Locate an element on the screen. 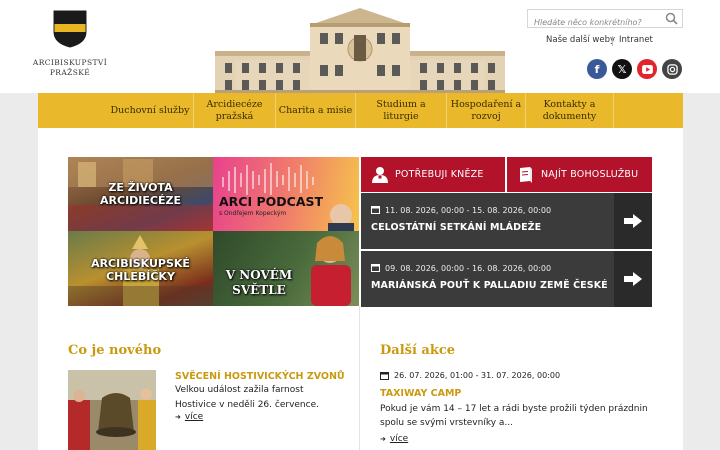 This screenshot has width=720, height=450. tile-archbishop-canapes: ARCIBISKUPSKÉ CHLEBÍČKY is located at coordinates (140, 268).